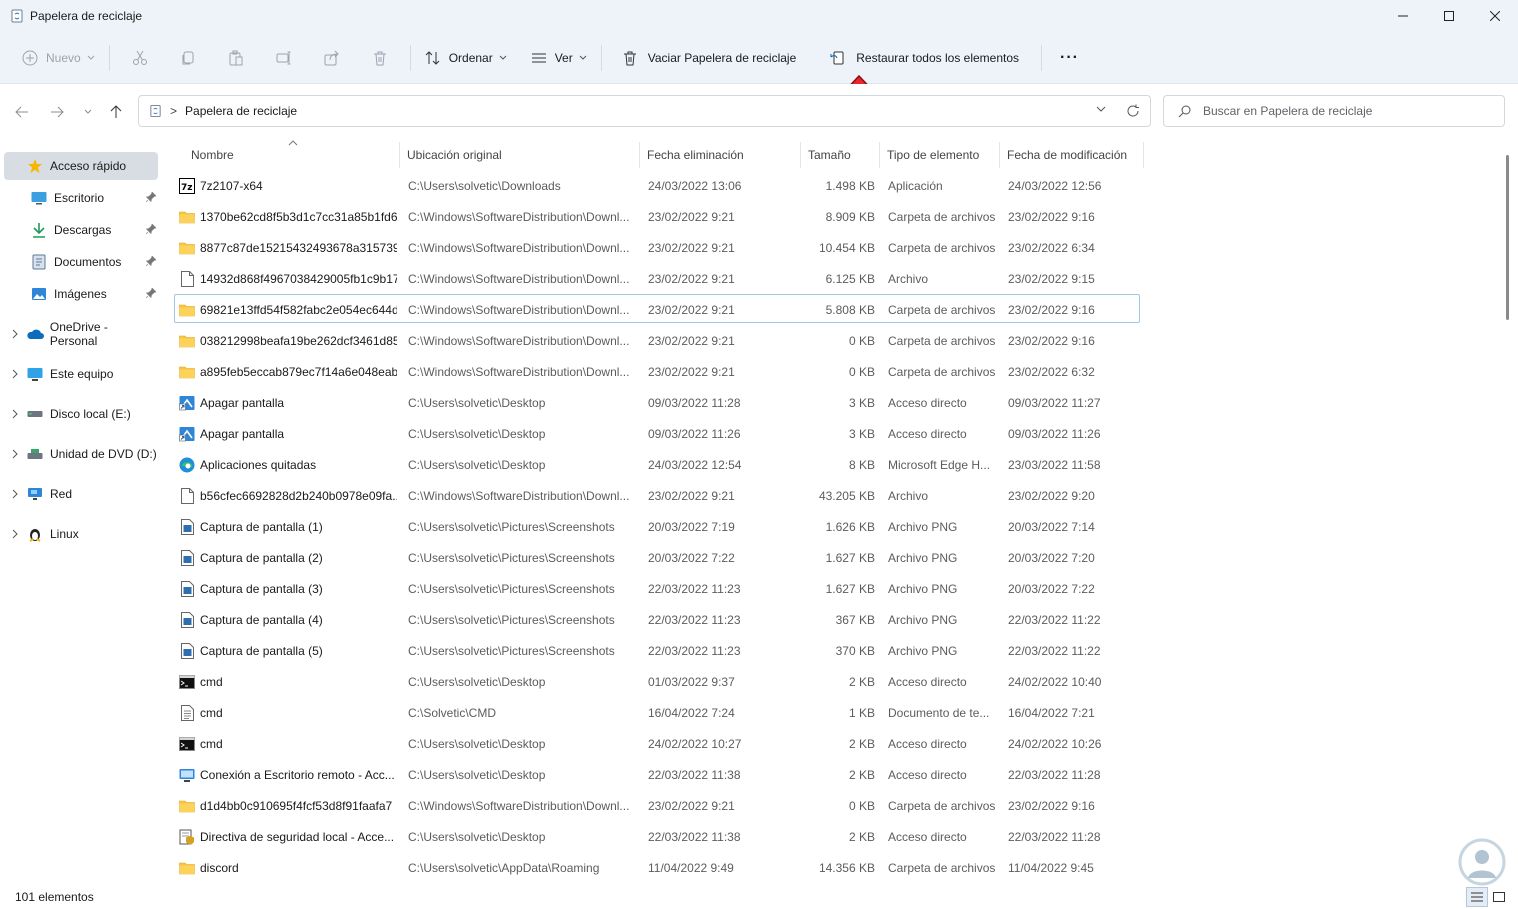 The width and height of the screenshot is (1518, 909). Describe the element at coordinates (691, 247) in the screenshot. I see `deletion-date: 23/02/2022 9:21` at that location.